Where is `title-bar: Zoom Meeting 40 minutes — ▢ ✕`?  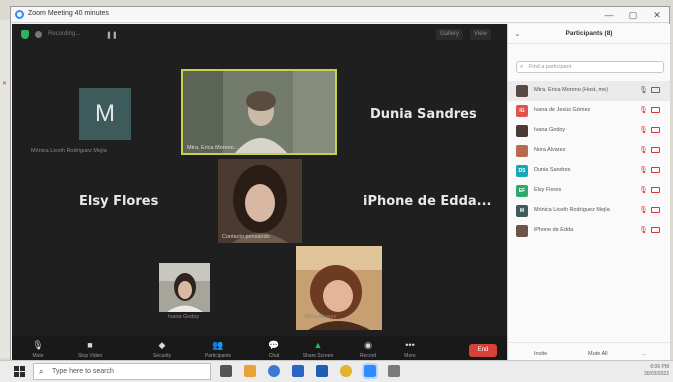 title-bar: Zoom Meeting 40 minutes — ▢ ✕ is located at coordinates (340, 15).